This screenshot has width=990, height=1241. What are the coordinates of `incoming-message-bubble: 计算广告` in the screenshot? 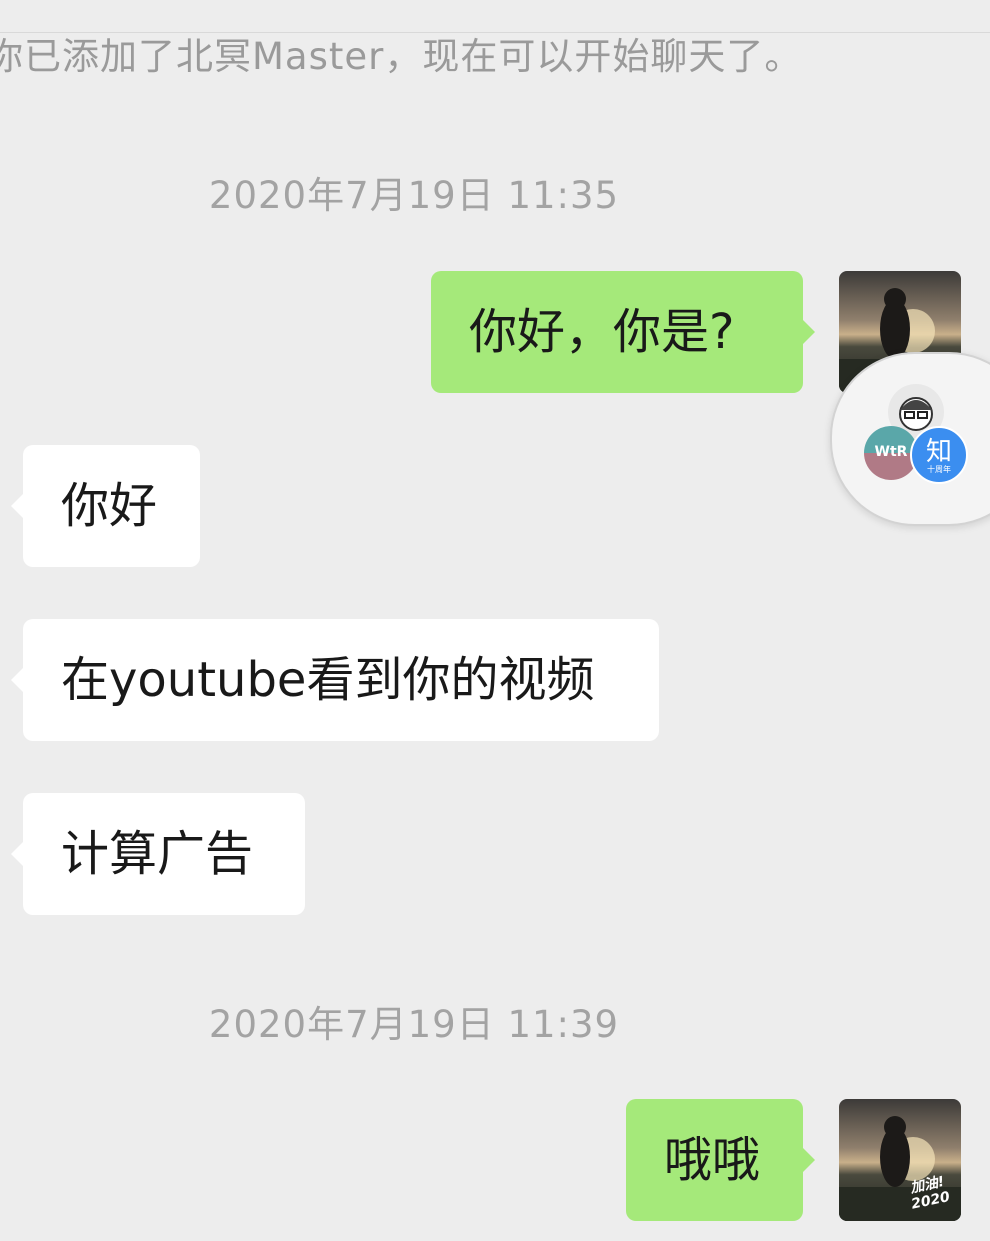 It's located at (158, 854).